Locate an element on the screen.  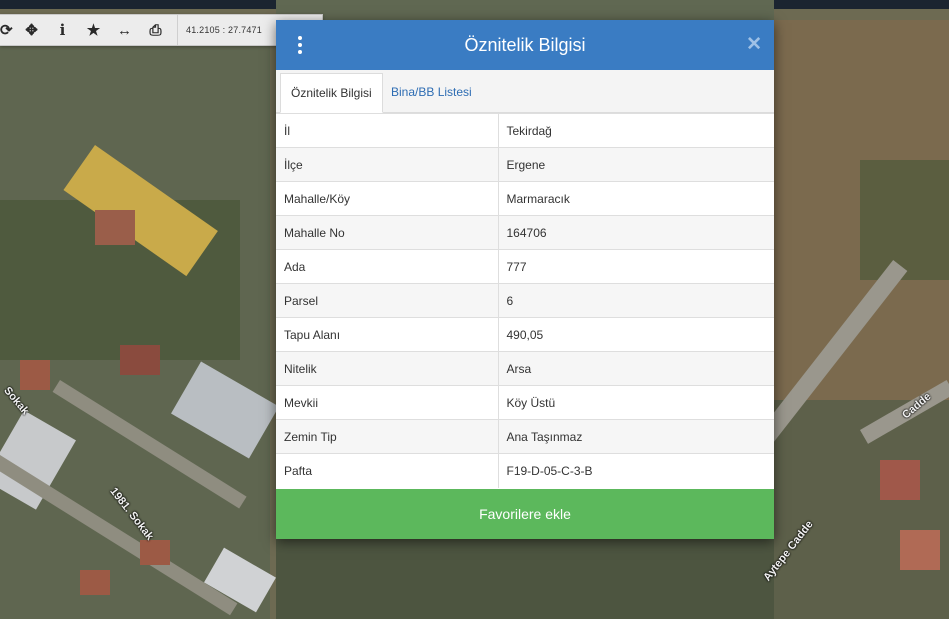
row-key: İlçe is located at coordinates (387, 164).